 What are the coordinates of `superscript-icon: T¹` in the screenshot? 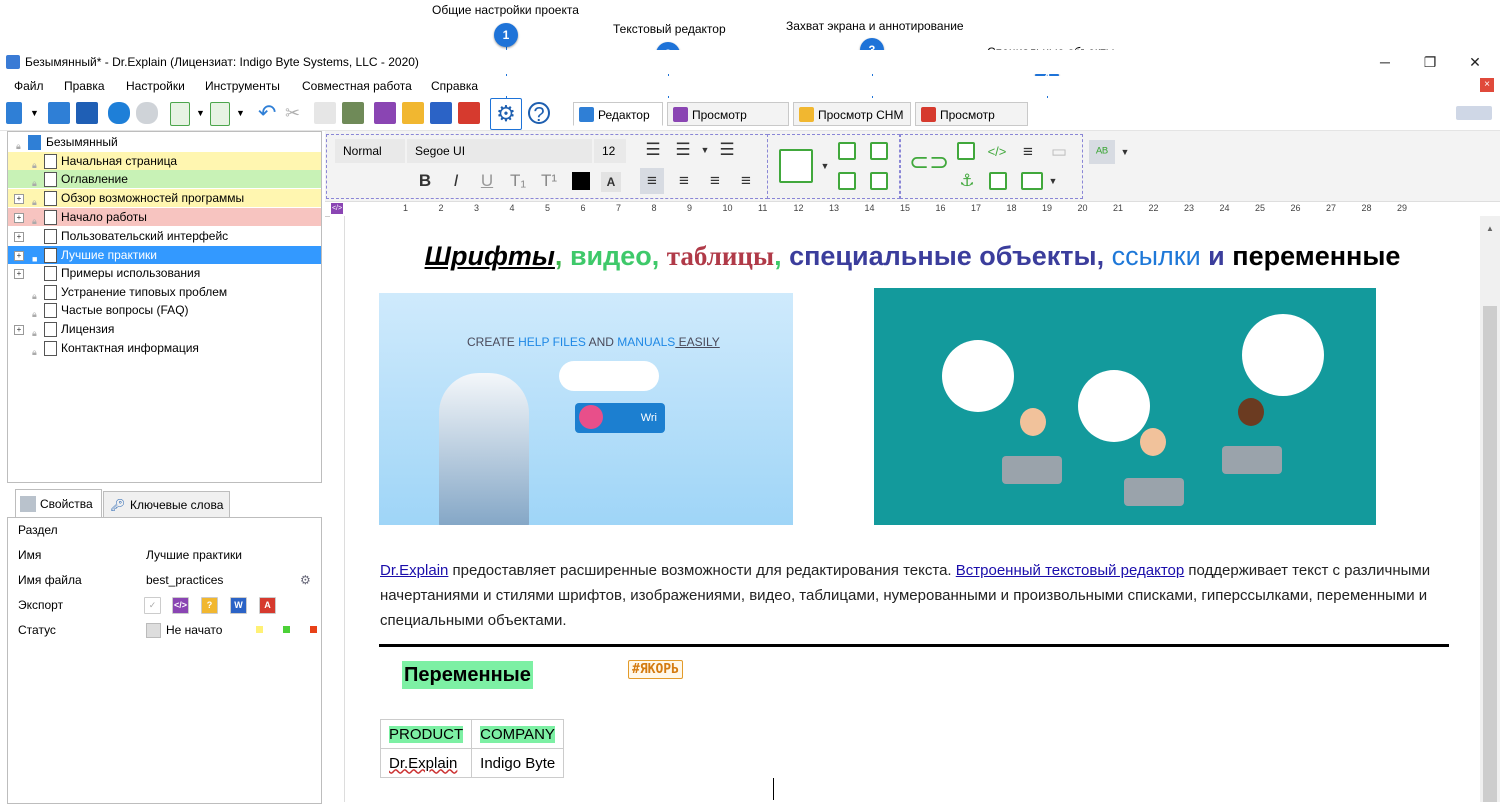 It's located at (549, 181).